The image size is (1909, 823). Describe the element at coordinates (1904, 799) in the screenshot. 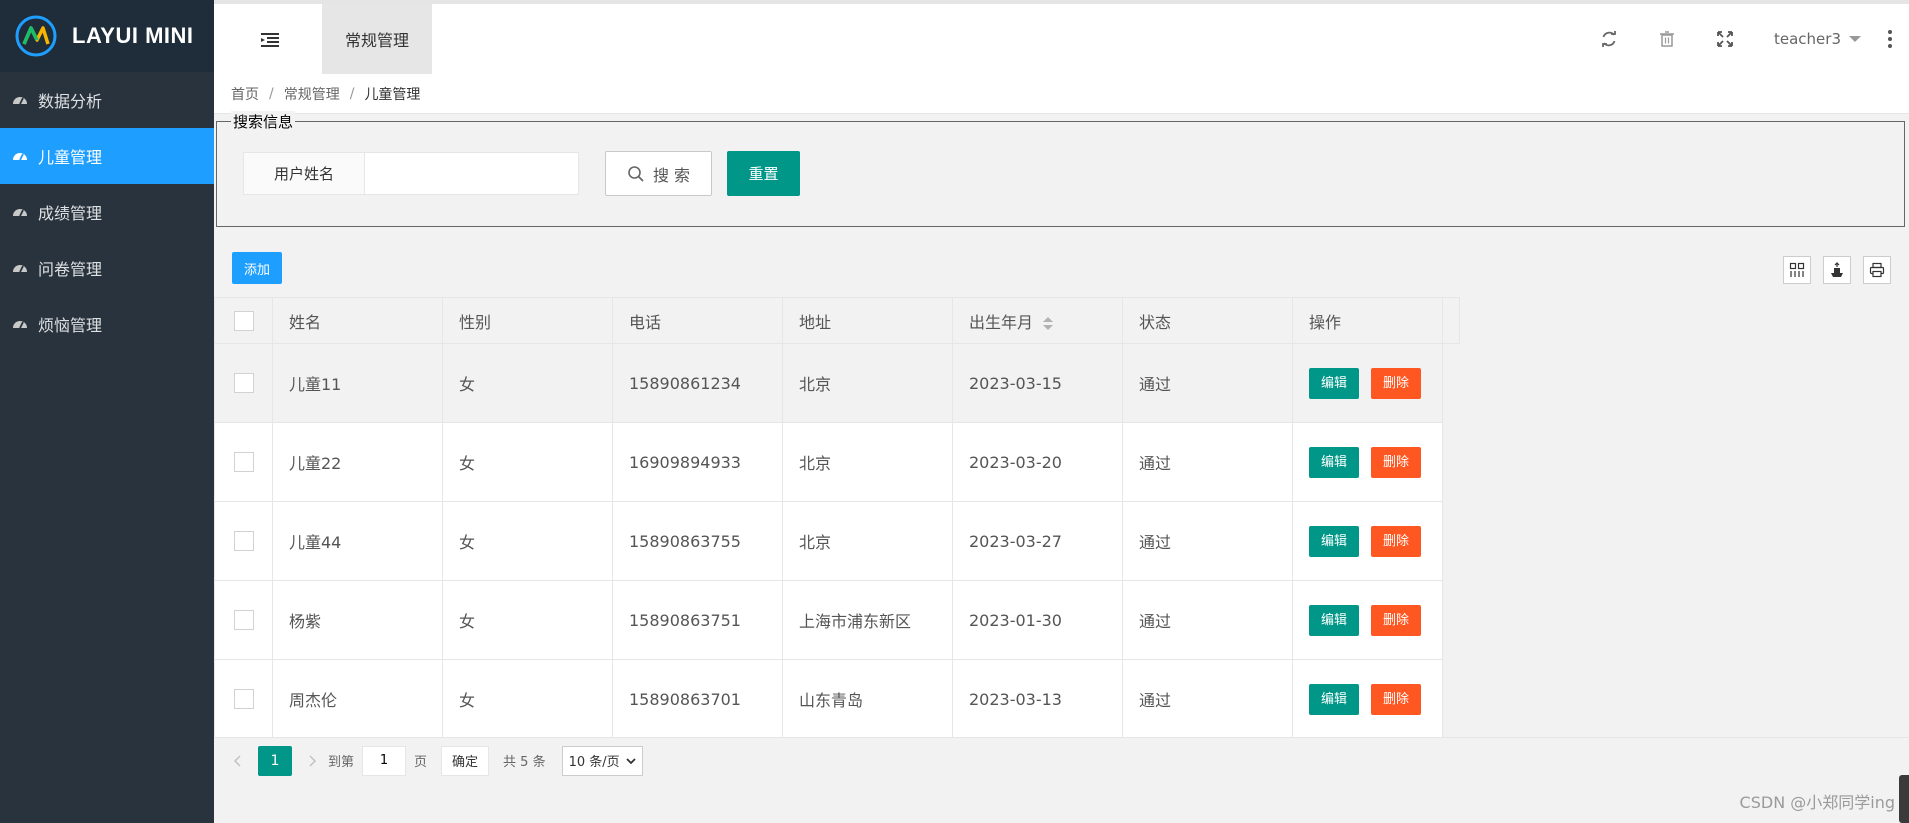

I see `scrollbar-handle` at that location.